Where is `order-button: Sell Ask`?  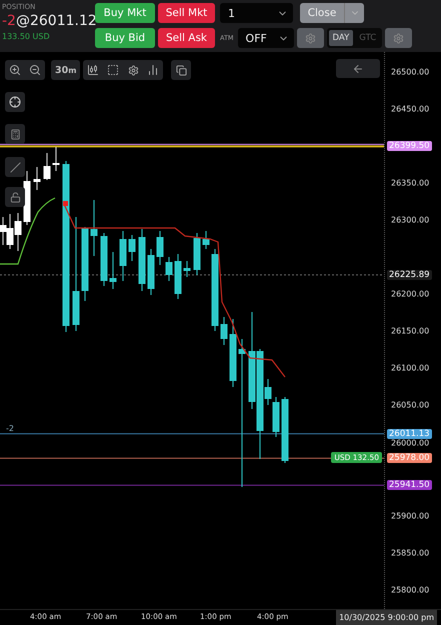 order-button: Sell Ask is located at coordinates (186, 38).